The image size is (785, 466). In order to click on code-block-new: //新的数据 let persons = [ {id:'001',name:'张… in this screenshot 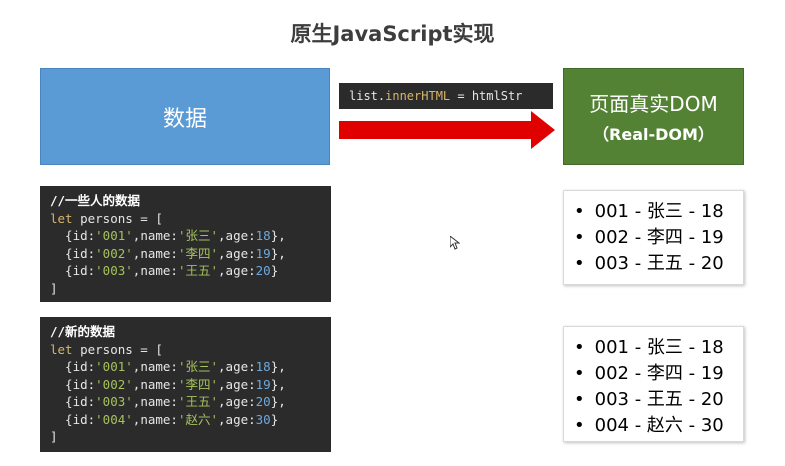, I will do `click(185, 384)`.